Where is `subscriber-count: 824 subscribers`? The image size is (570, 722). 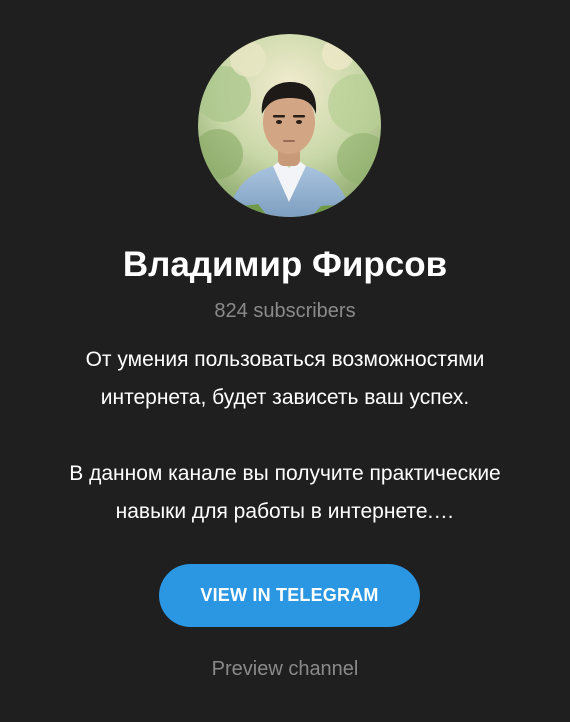
subscriber-count: 824 subscribers is located at coordinates (285, 311).